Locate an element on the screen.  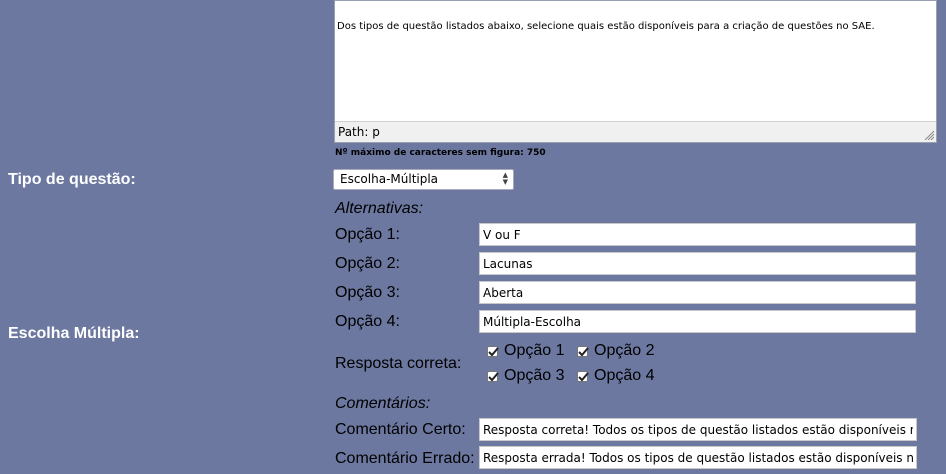
option-4-input is located at coordinates (697, 321).